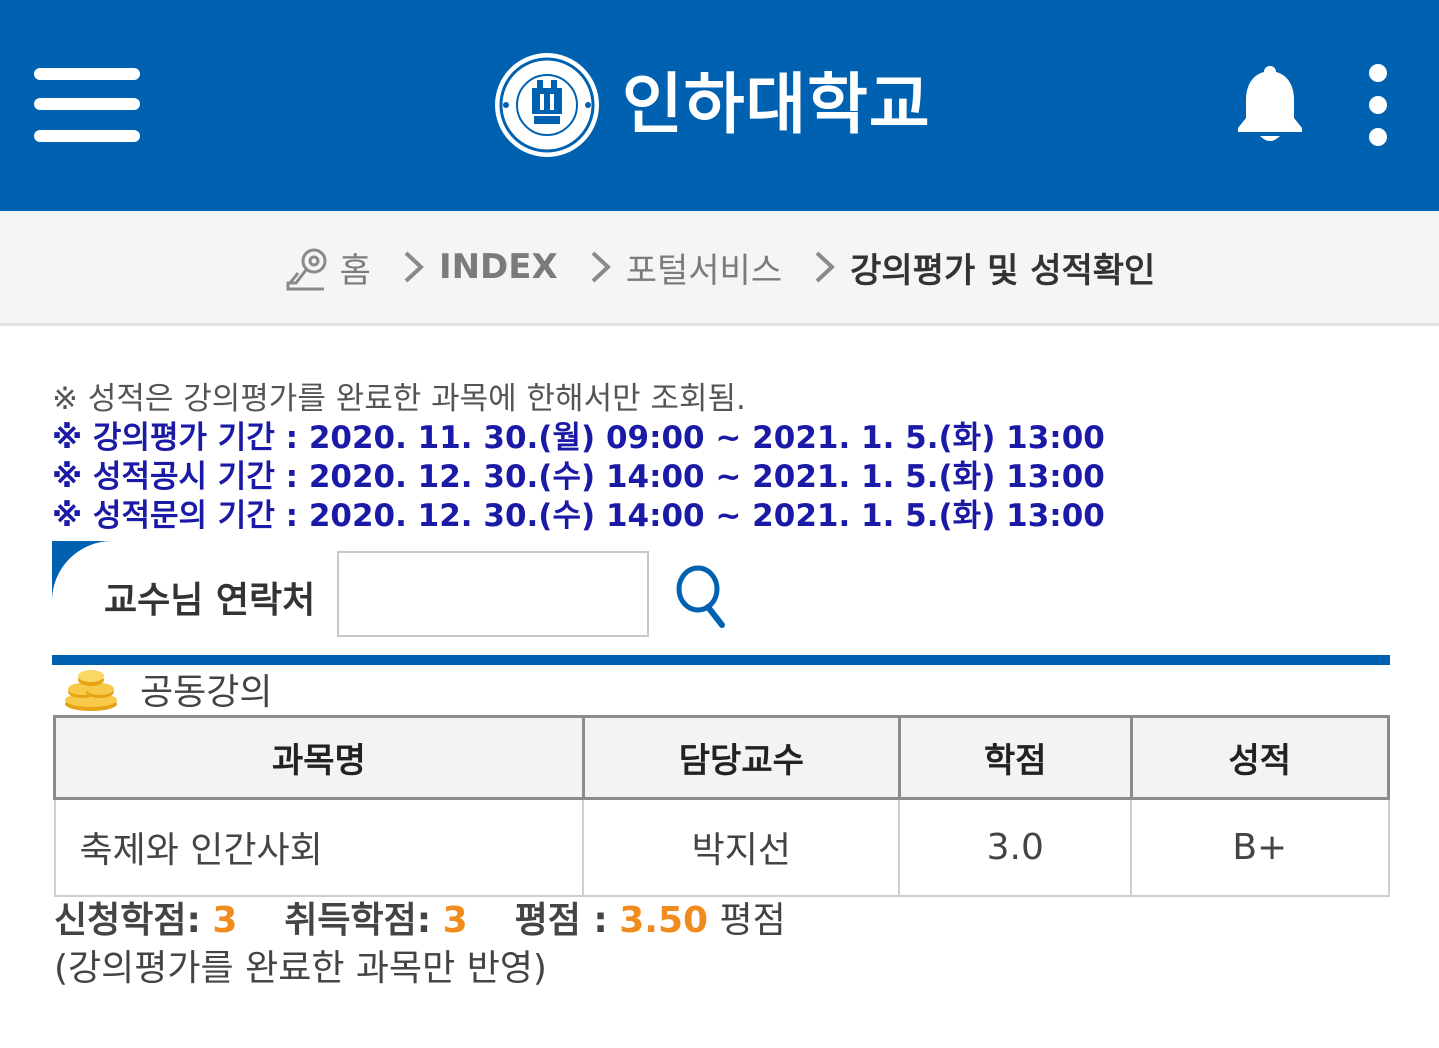  Describe the element at coordinates (776, 104) in the screenshot. I see `university-name: 인하대학교` at that location.